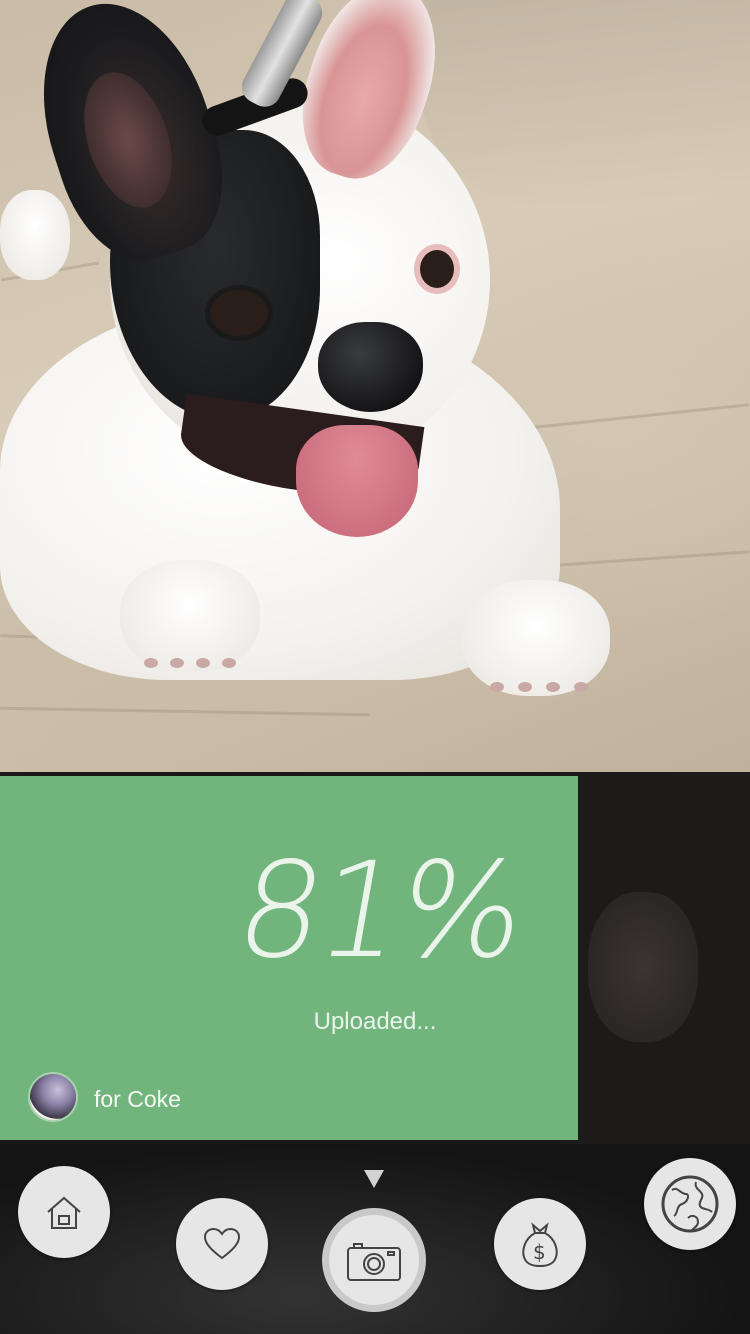 This screenshot has width=750, height=1334. I want to click on globe-icon, so click(690, 1204).